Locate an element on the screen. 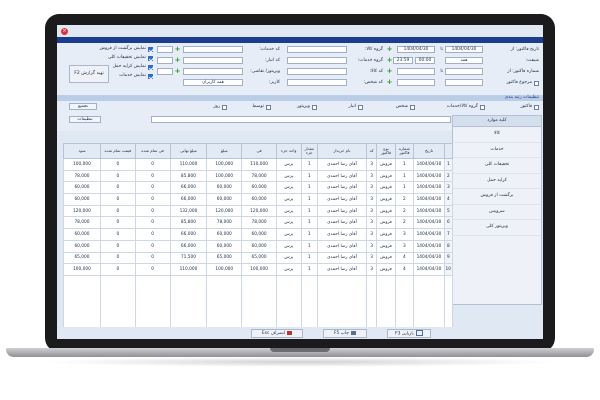 Image resolution: width=600 pixels, height=400 pixels. col-header: فی is located at coordinates (259, 151).